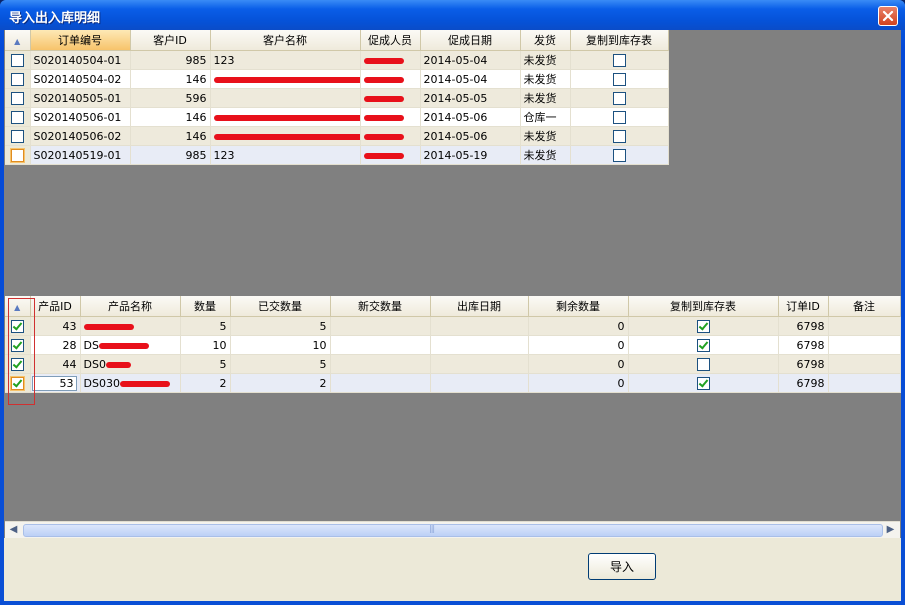 The width and height of the screenshot is (905, 605). Describe the element at coordinates (578, 306) in the screenshot. I see `products-col-header: 剩余数量` at that location.